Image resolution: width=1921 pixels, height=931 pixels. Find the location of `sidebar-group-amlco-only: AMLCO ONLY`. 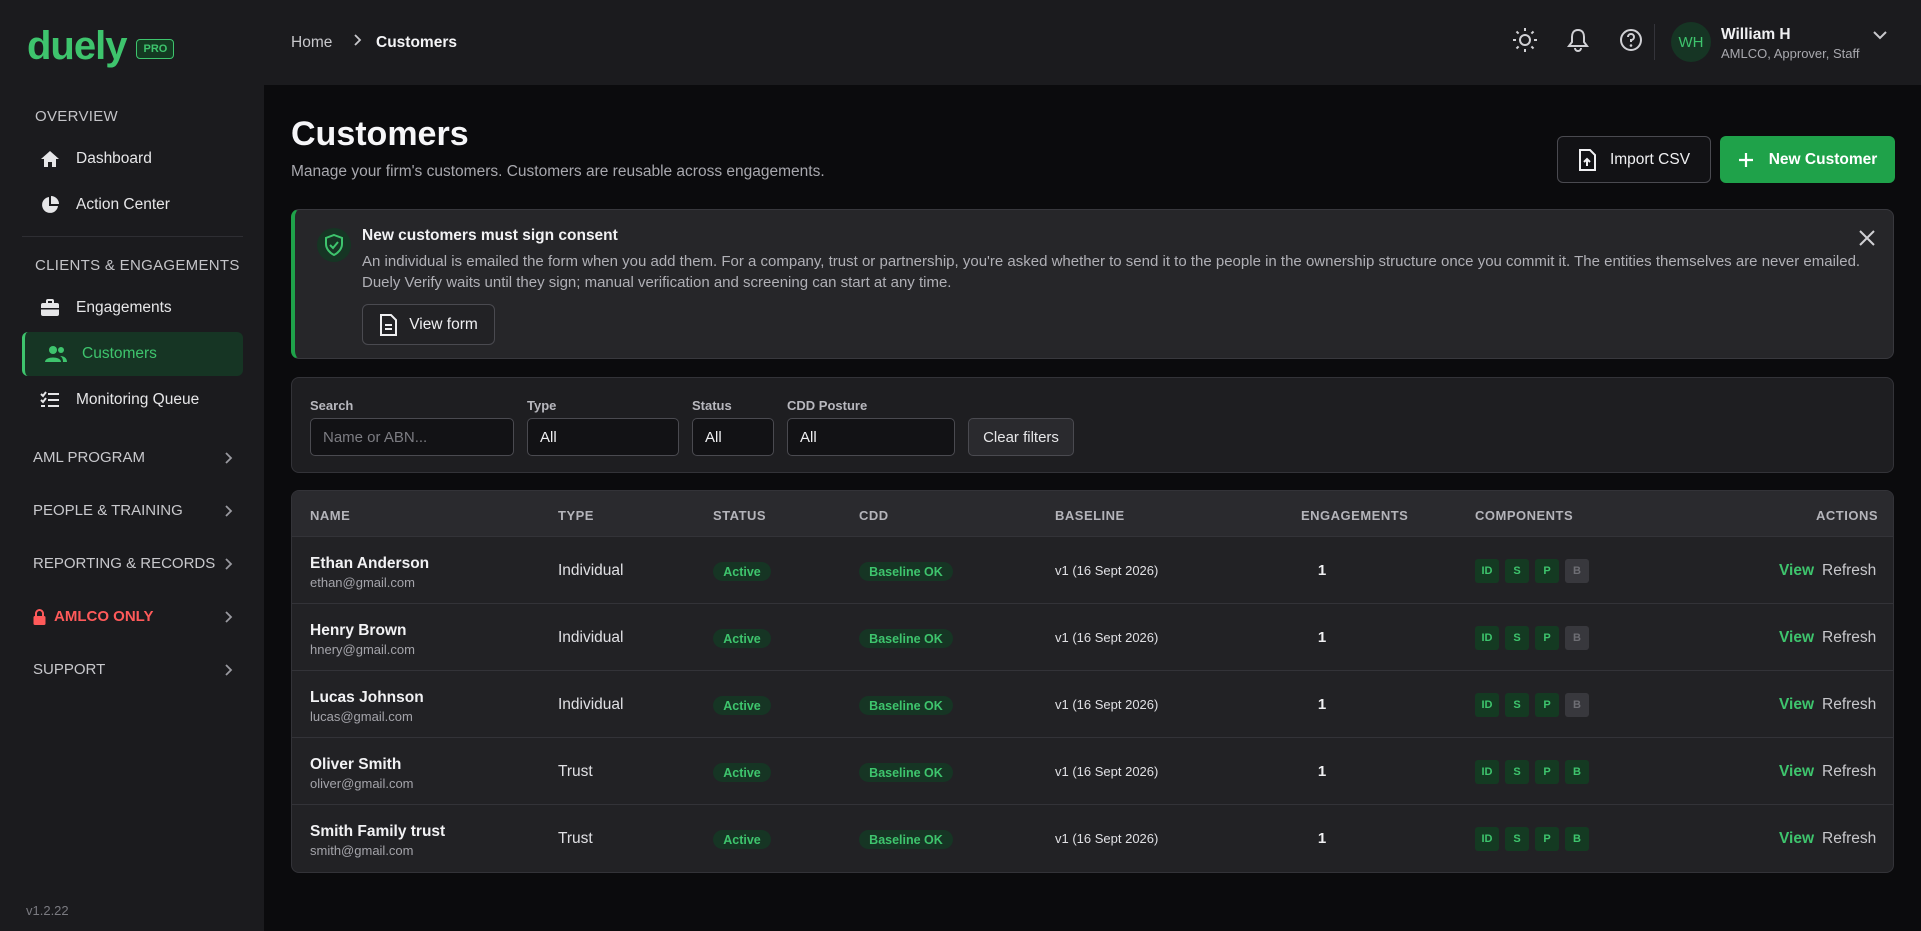

sidebar-group-amlco-only: AMLCO ONLY is located at coordinates (133, 616).